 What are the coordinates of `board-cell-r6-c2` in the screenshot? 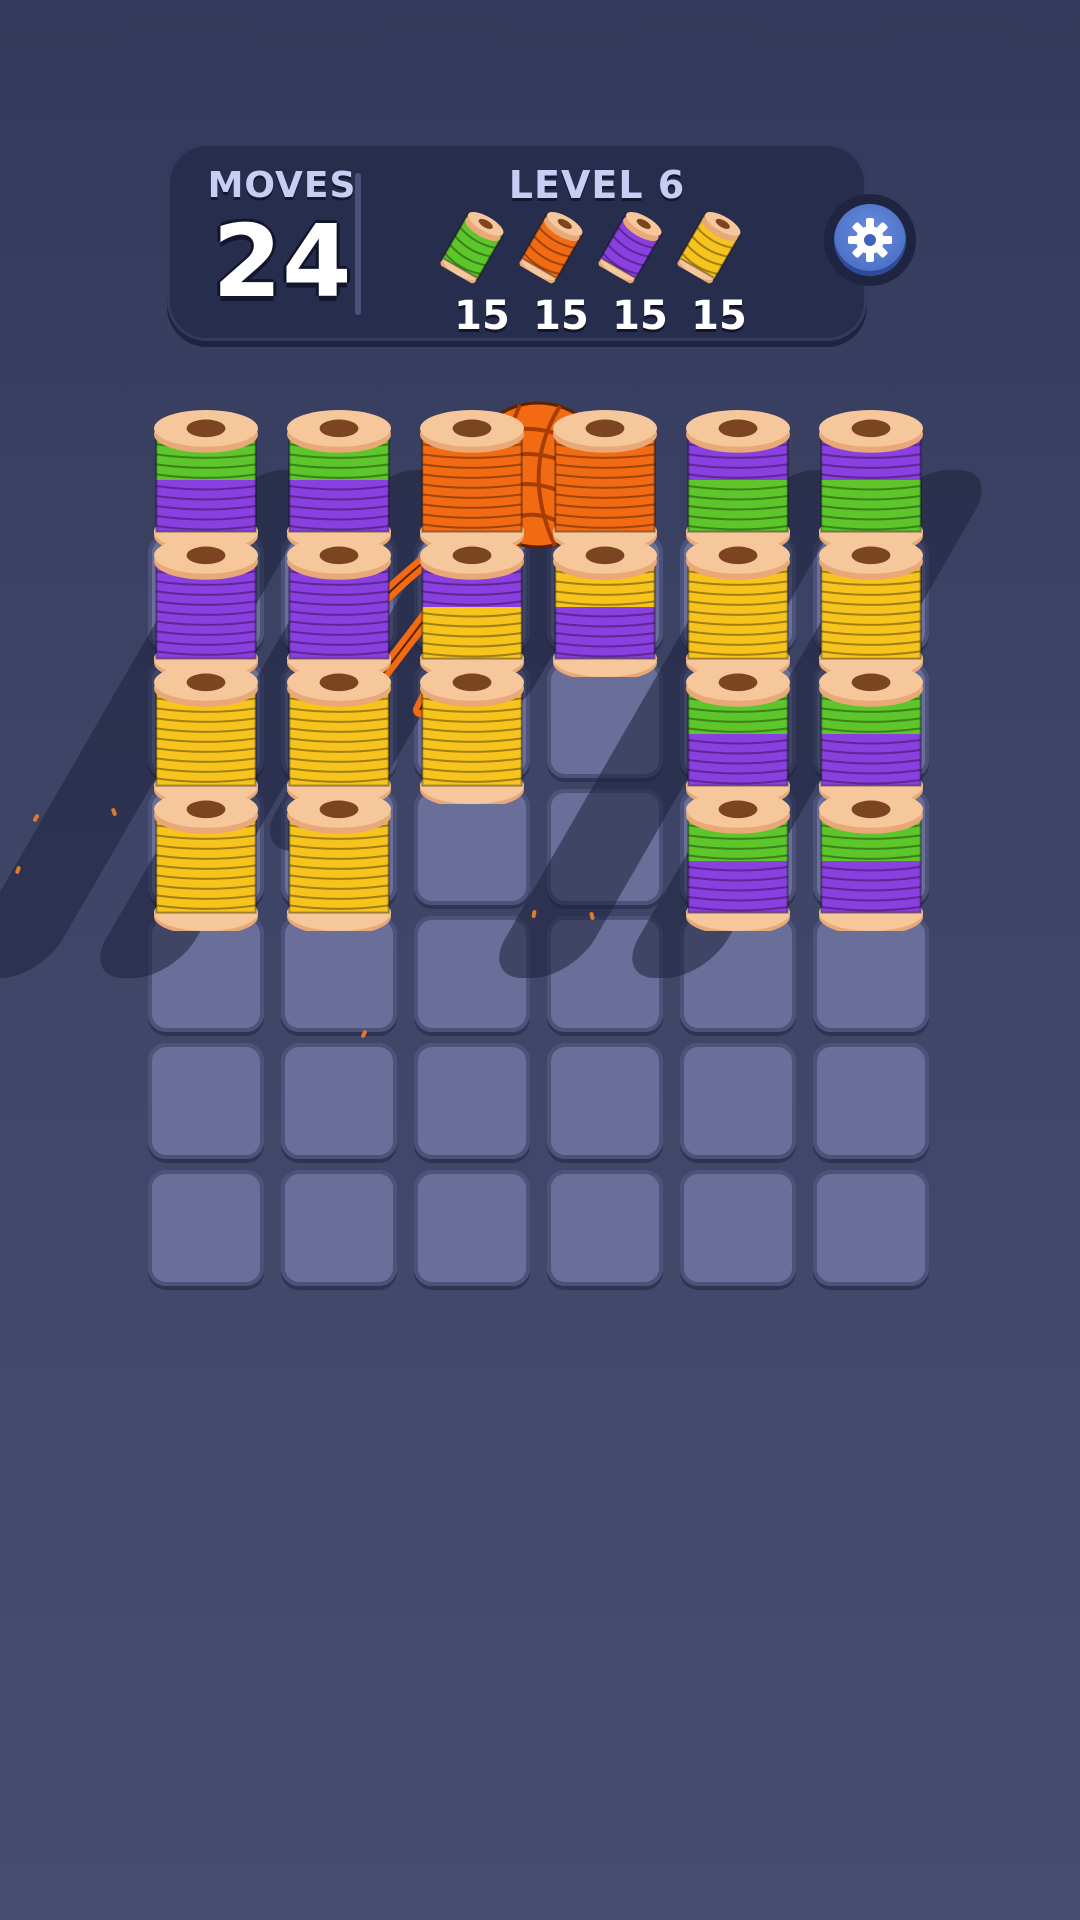 It's located at (339, 1228).